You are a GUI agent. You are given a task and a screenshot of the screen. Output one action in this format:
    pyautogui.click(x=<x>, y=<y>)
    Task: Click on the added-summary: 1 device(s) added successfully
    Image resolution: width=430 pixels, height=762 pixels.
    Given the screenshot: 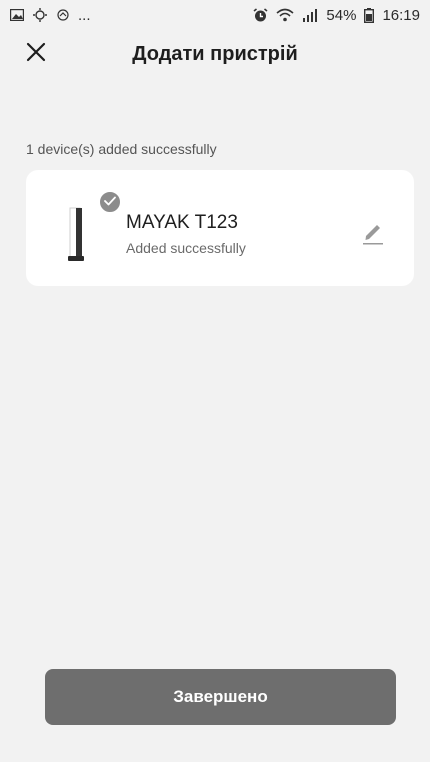 What is the action you would take?
    pyautogui.click(x=121, y=149)
    